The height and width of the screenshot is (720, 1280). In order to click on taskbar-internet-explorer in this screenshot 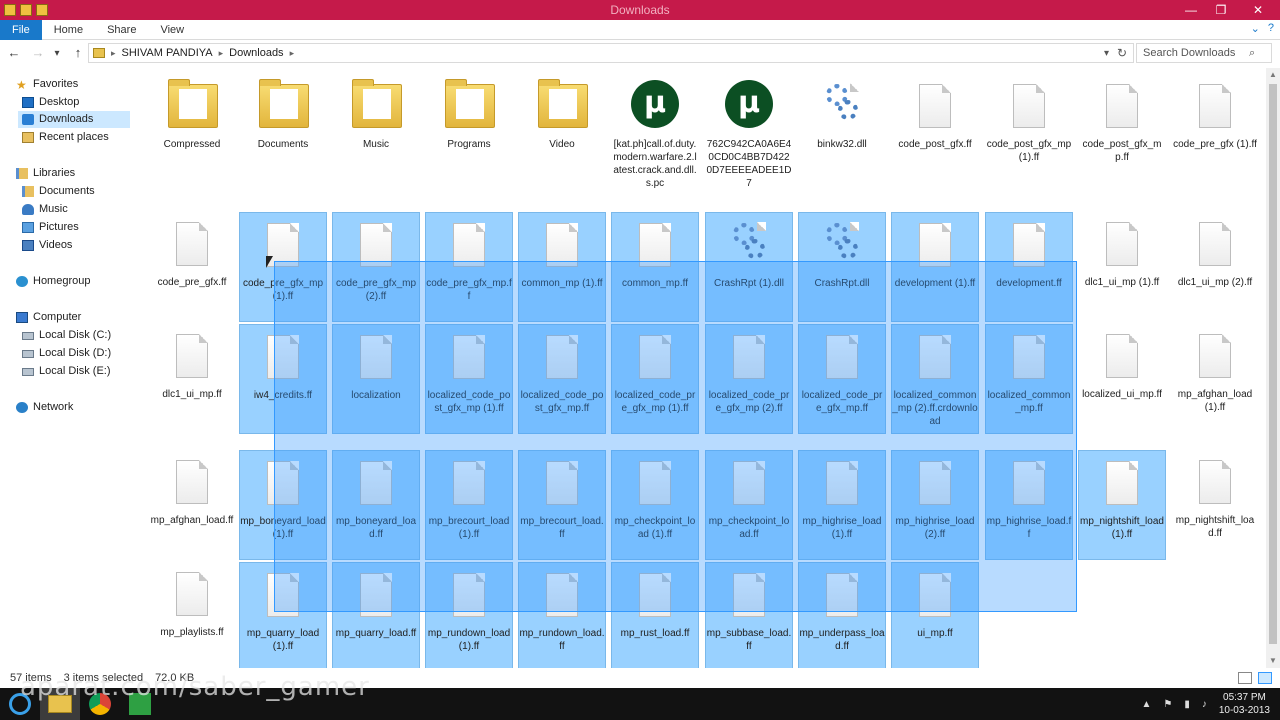, I will do `click(20, 704)`.